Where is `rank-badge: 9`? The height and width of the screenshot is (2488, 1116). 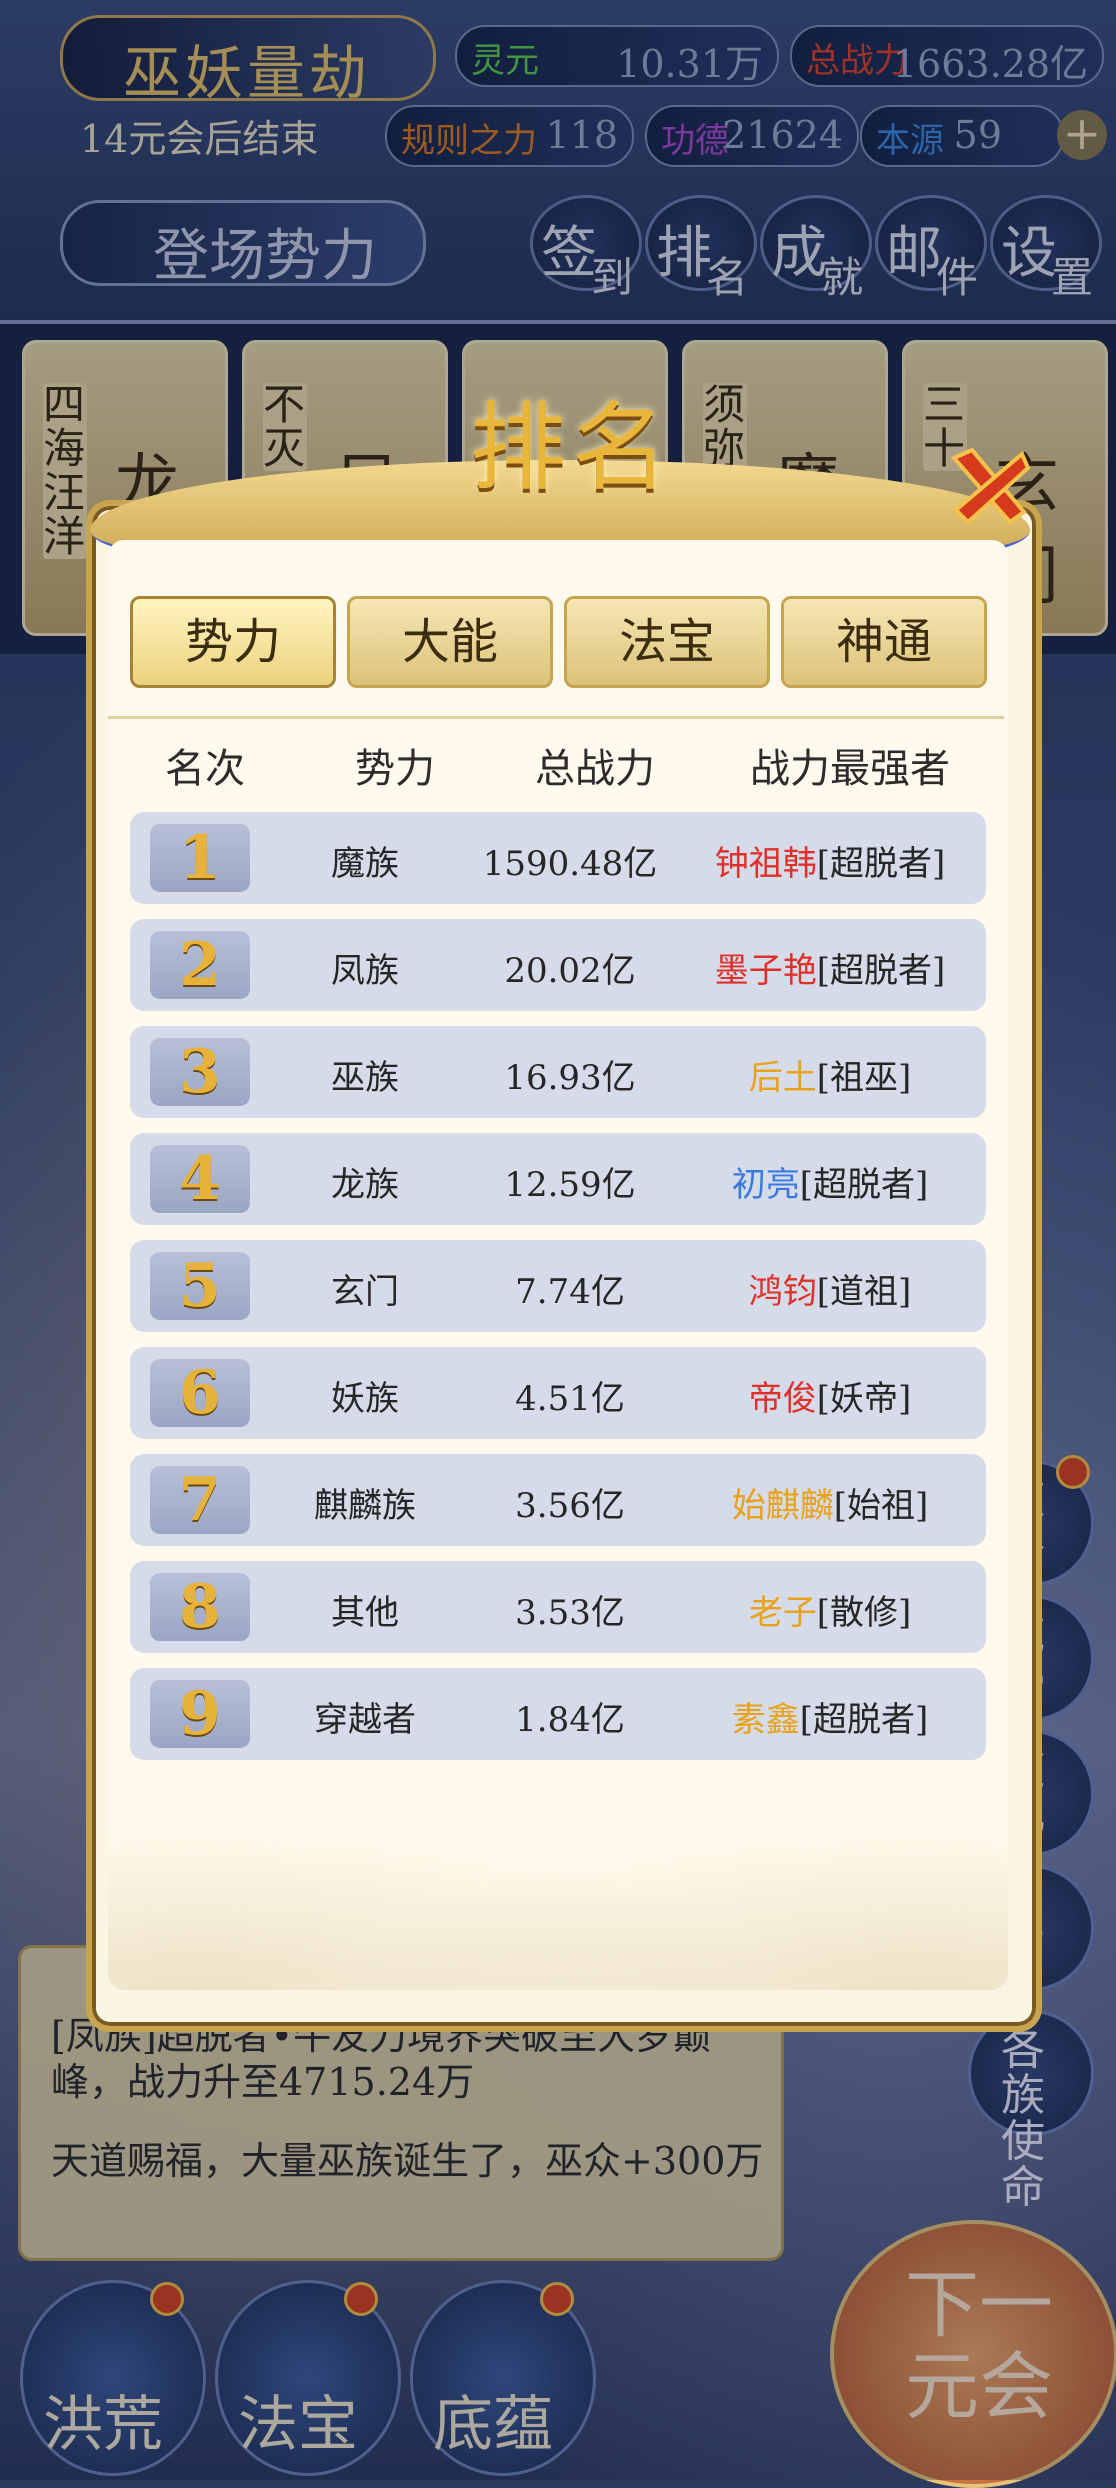
rank-badge: 9 is located at coordinates (200, 1714).